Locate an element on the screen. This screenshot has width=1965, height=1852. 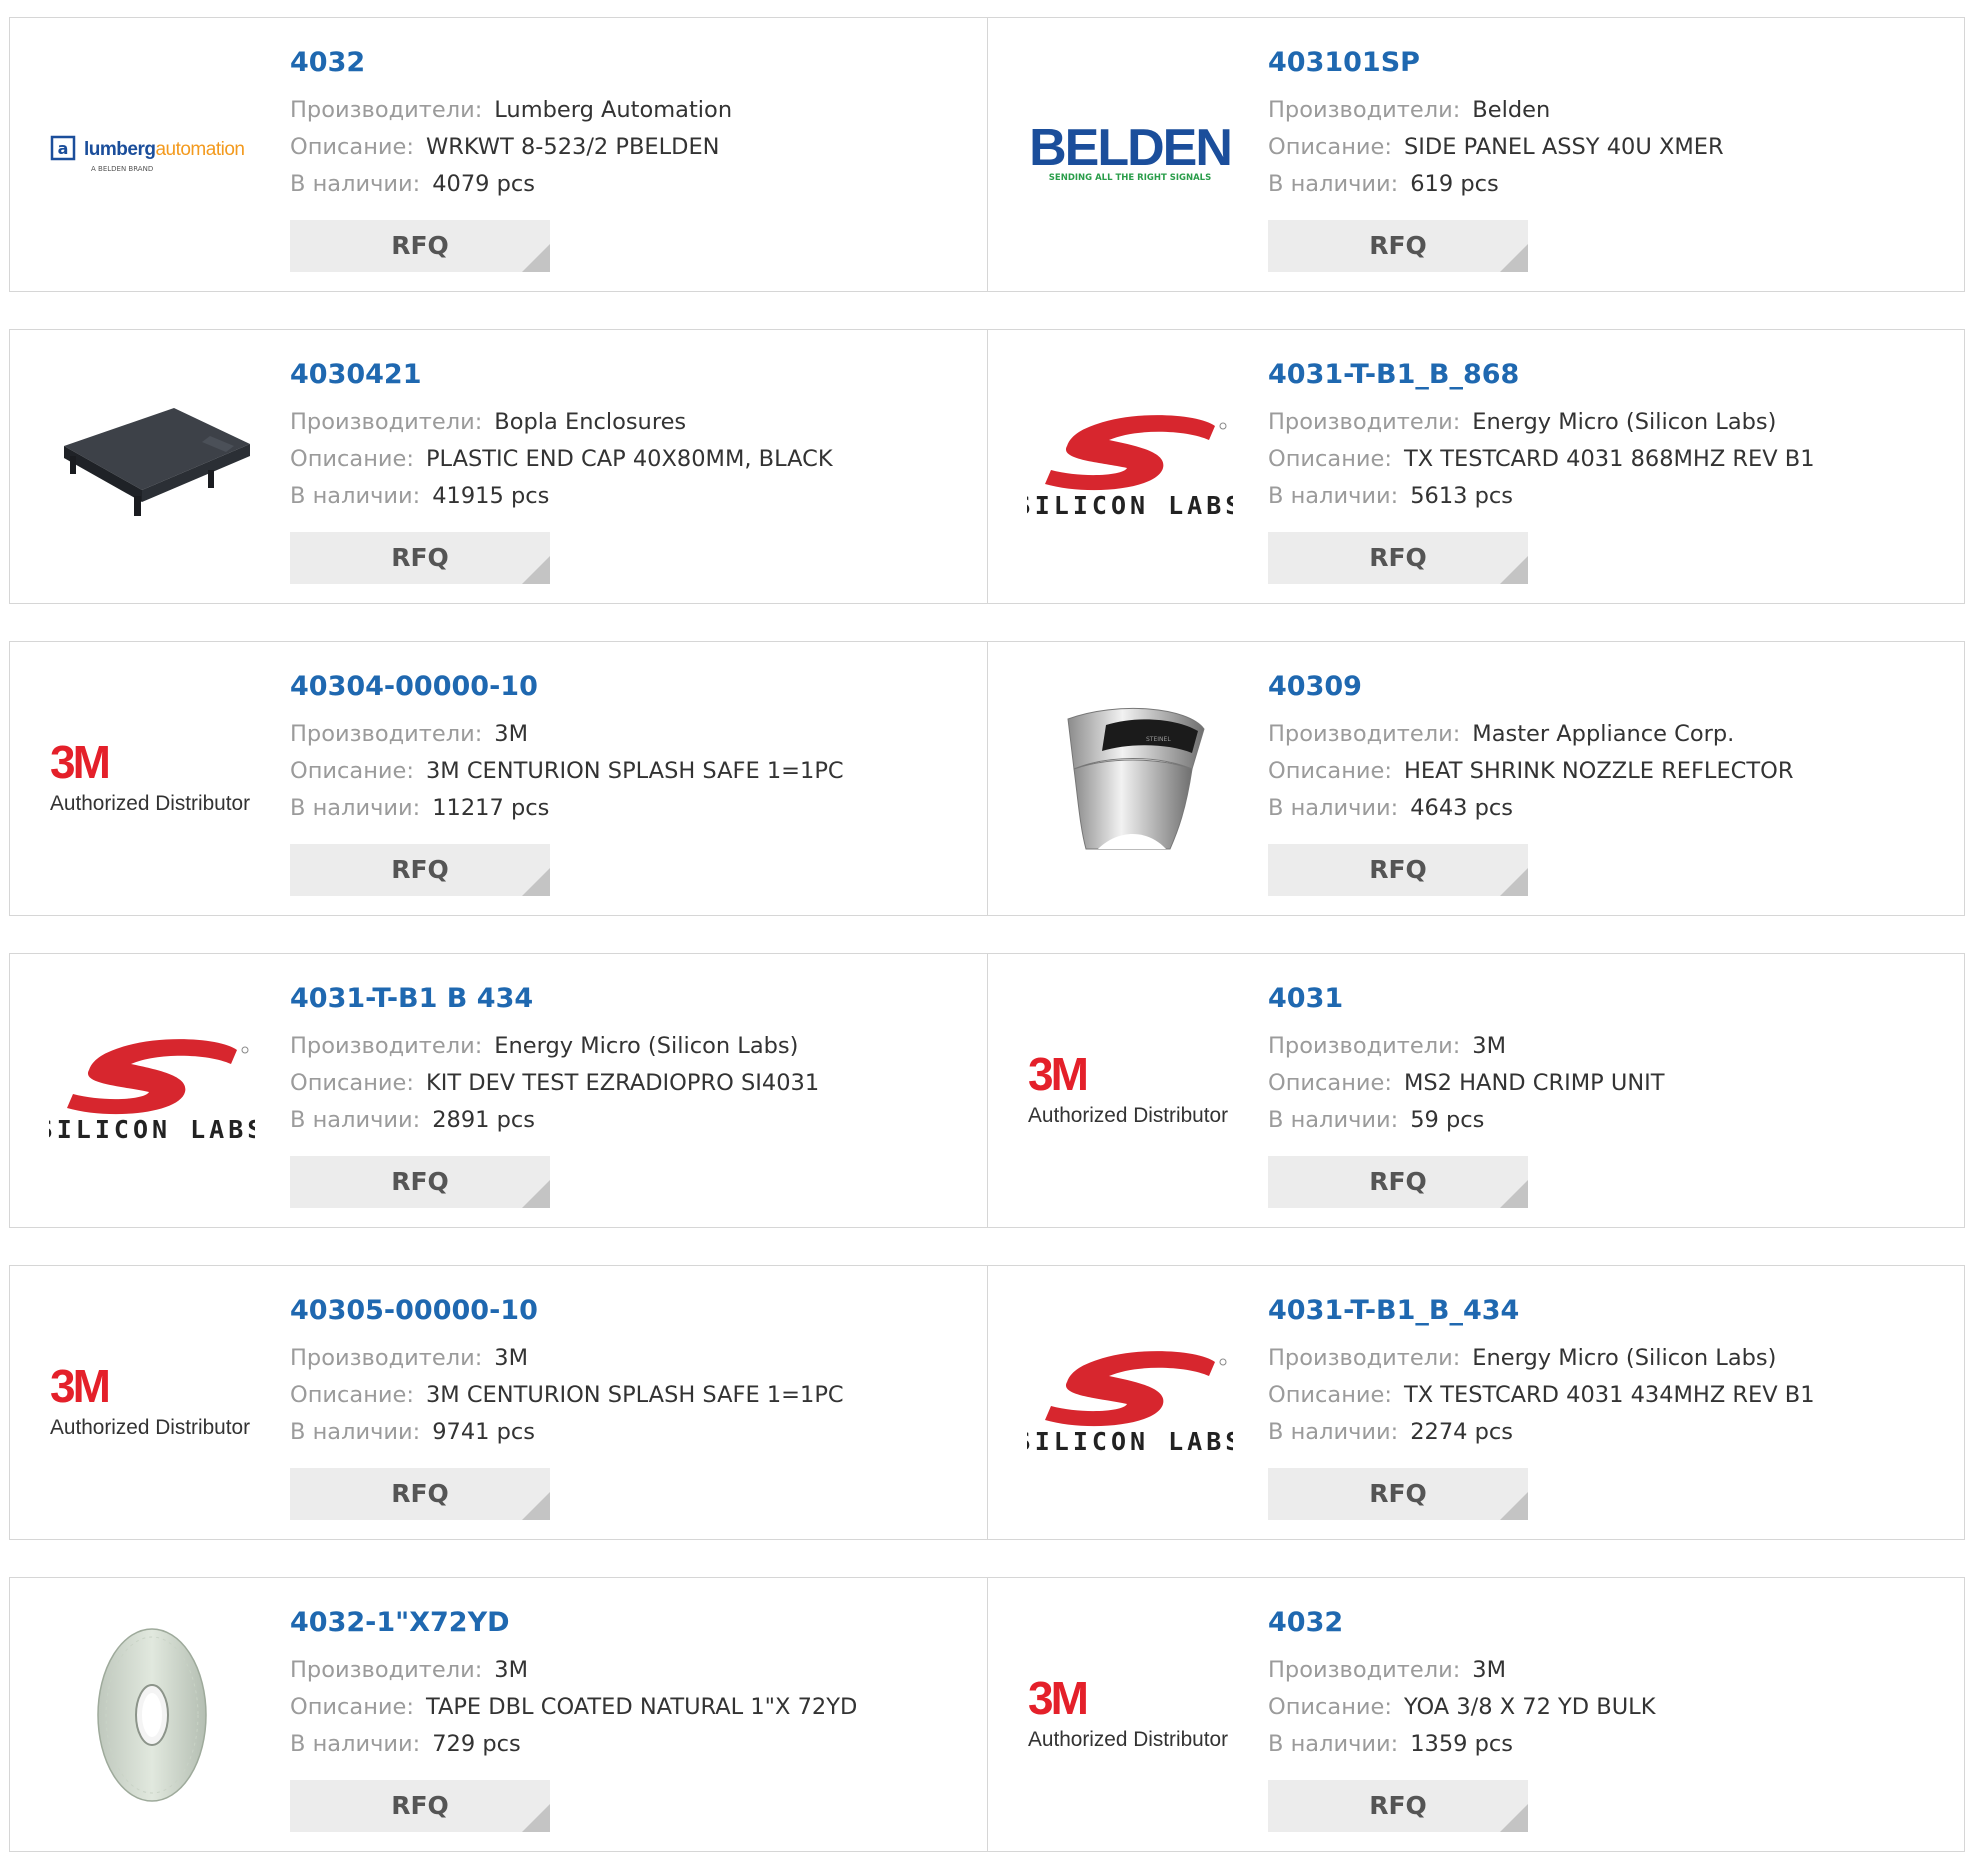
nozzle-print: STEINEL is located at coordinates (1158, 739).